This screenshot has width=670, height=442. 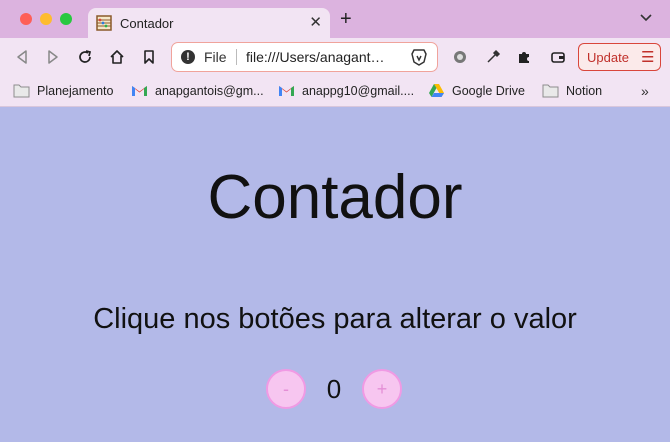 What do you see at coordinates (488, 91) in the screenshot?
I see `bookmark-label: Google Drive` at bounding box center [488, 91].